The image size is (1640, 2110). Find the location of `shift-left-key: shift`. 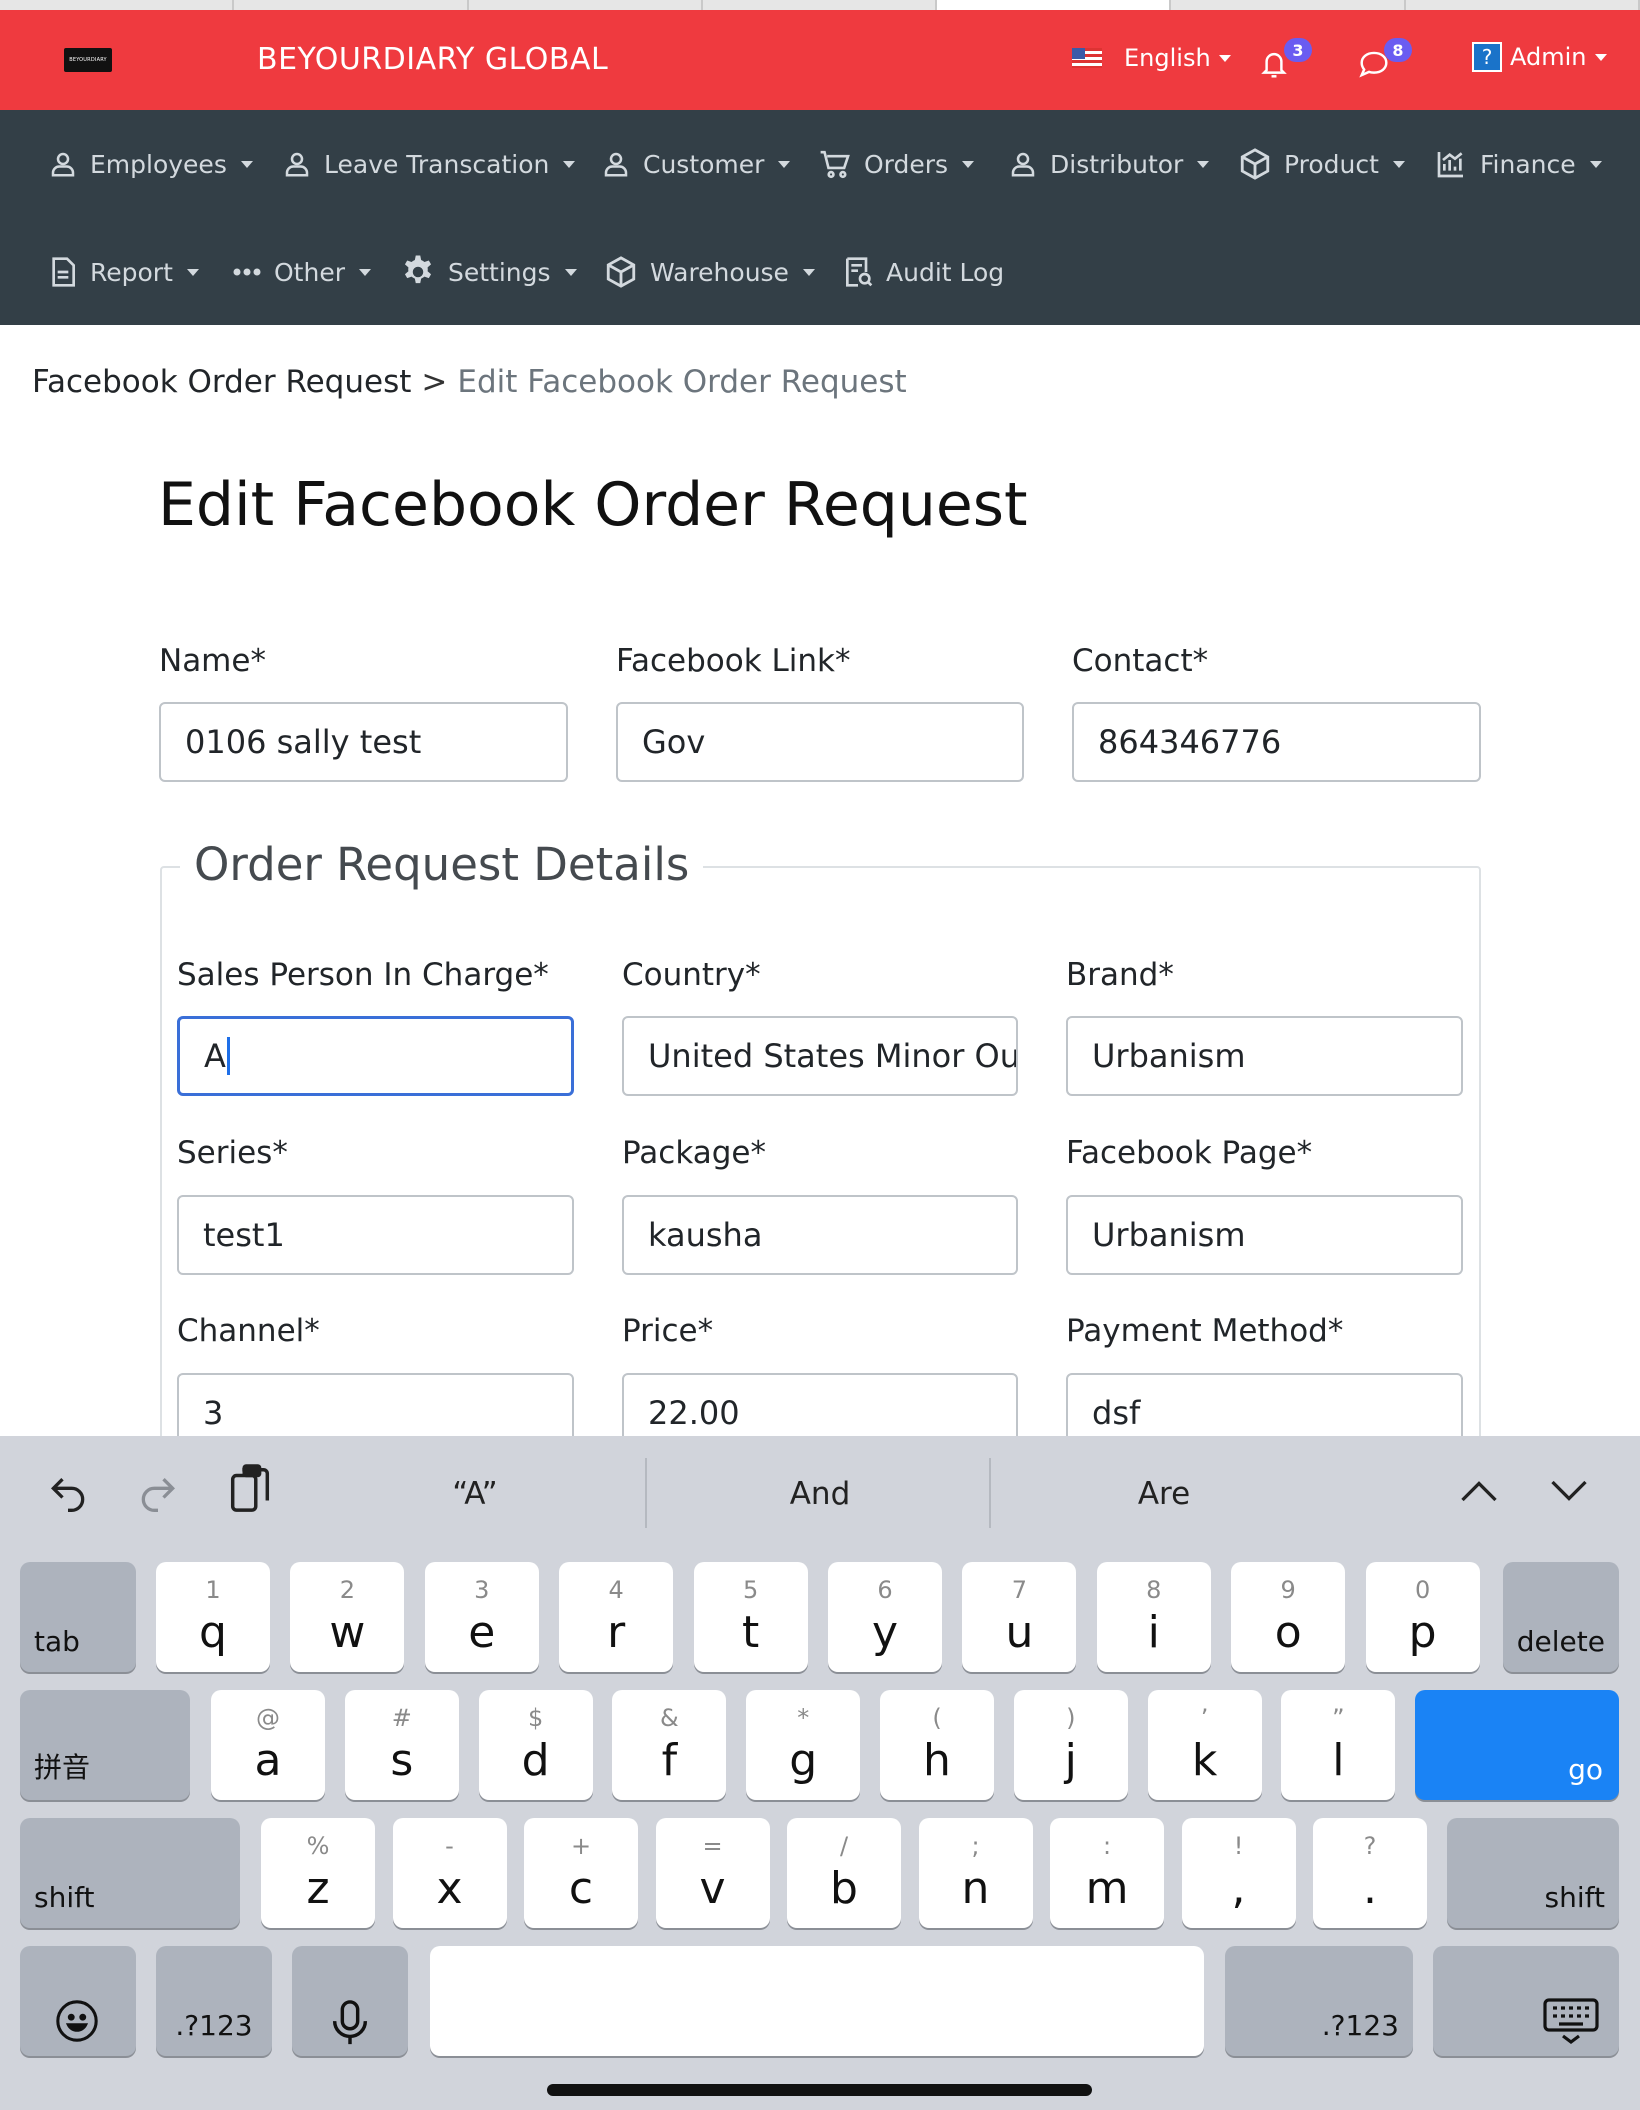

shift-left-key: shift is located at coordinates (130, 1873).